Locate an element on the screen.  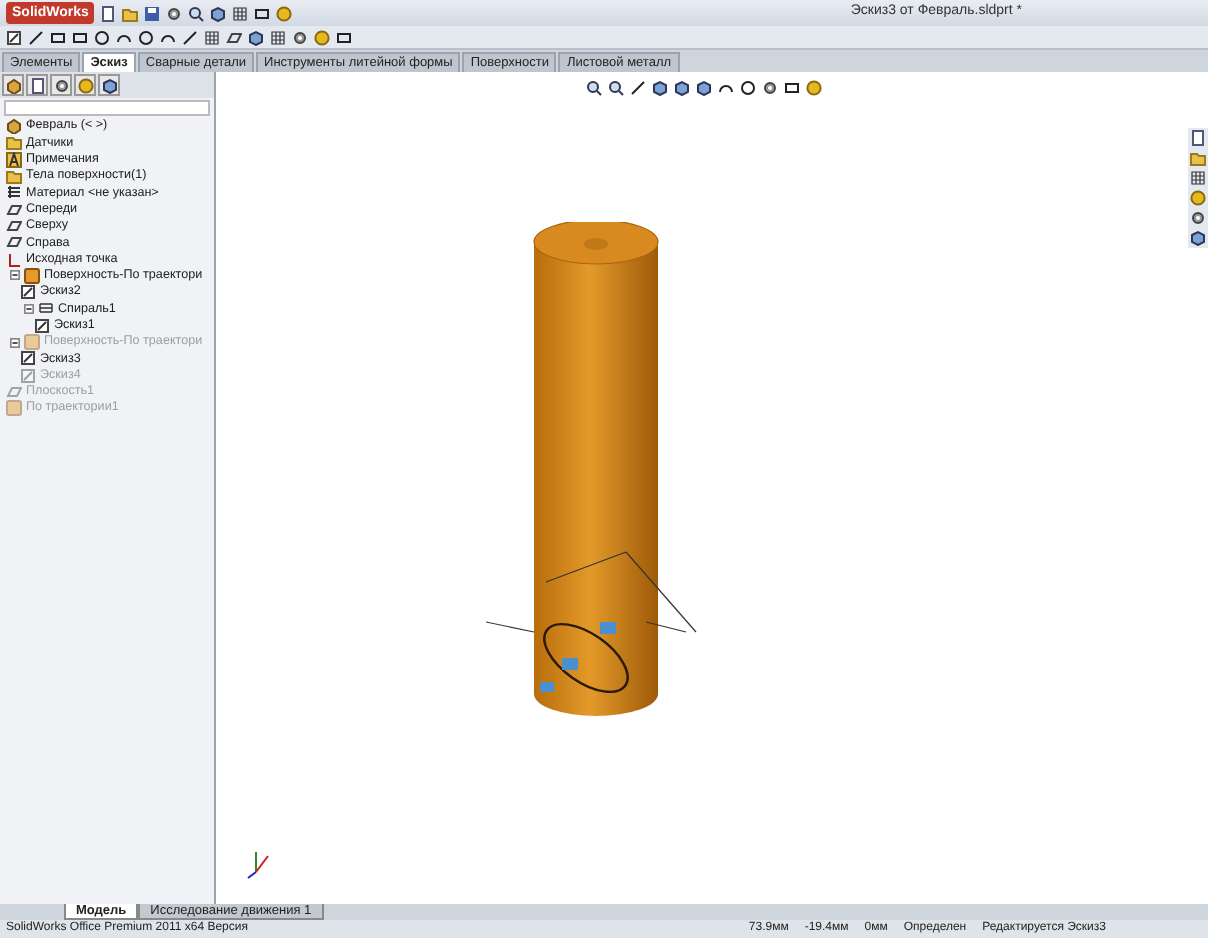
axes-icon is located at coordinates (14, 259).